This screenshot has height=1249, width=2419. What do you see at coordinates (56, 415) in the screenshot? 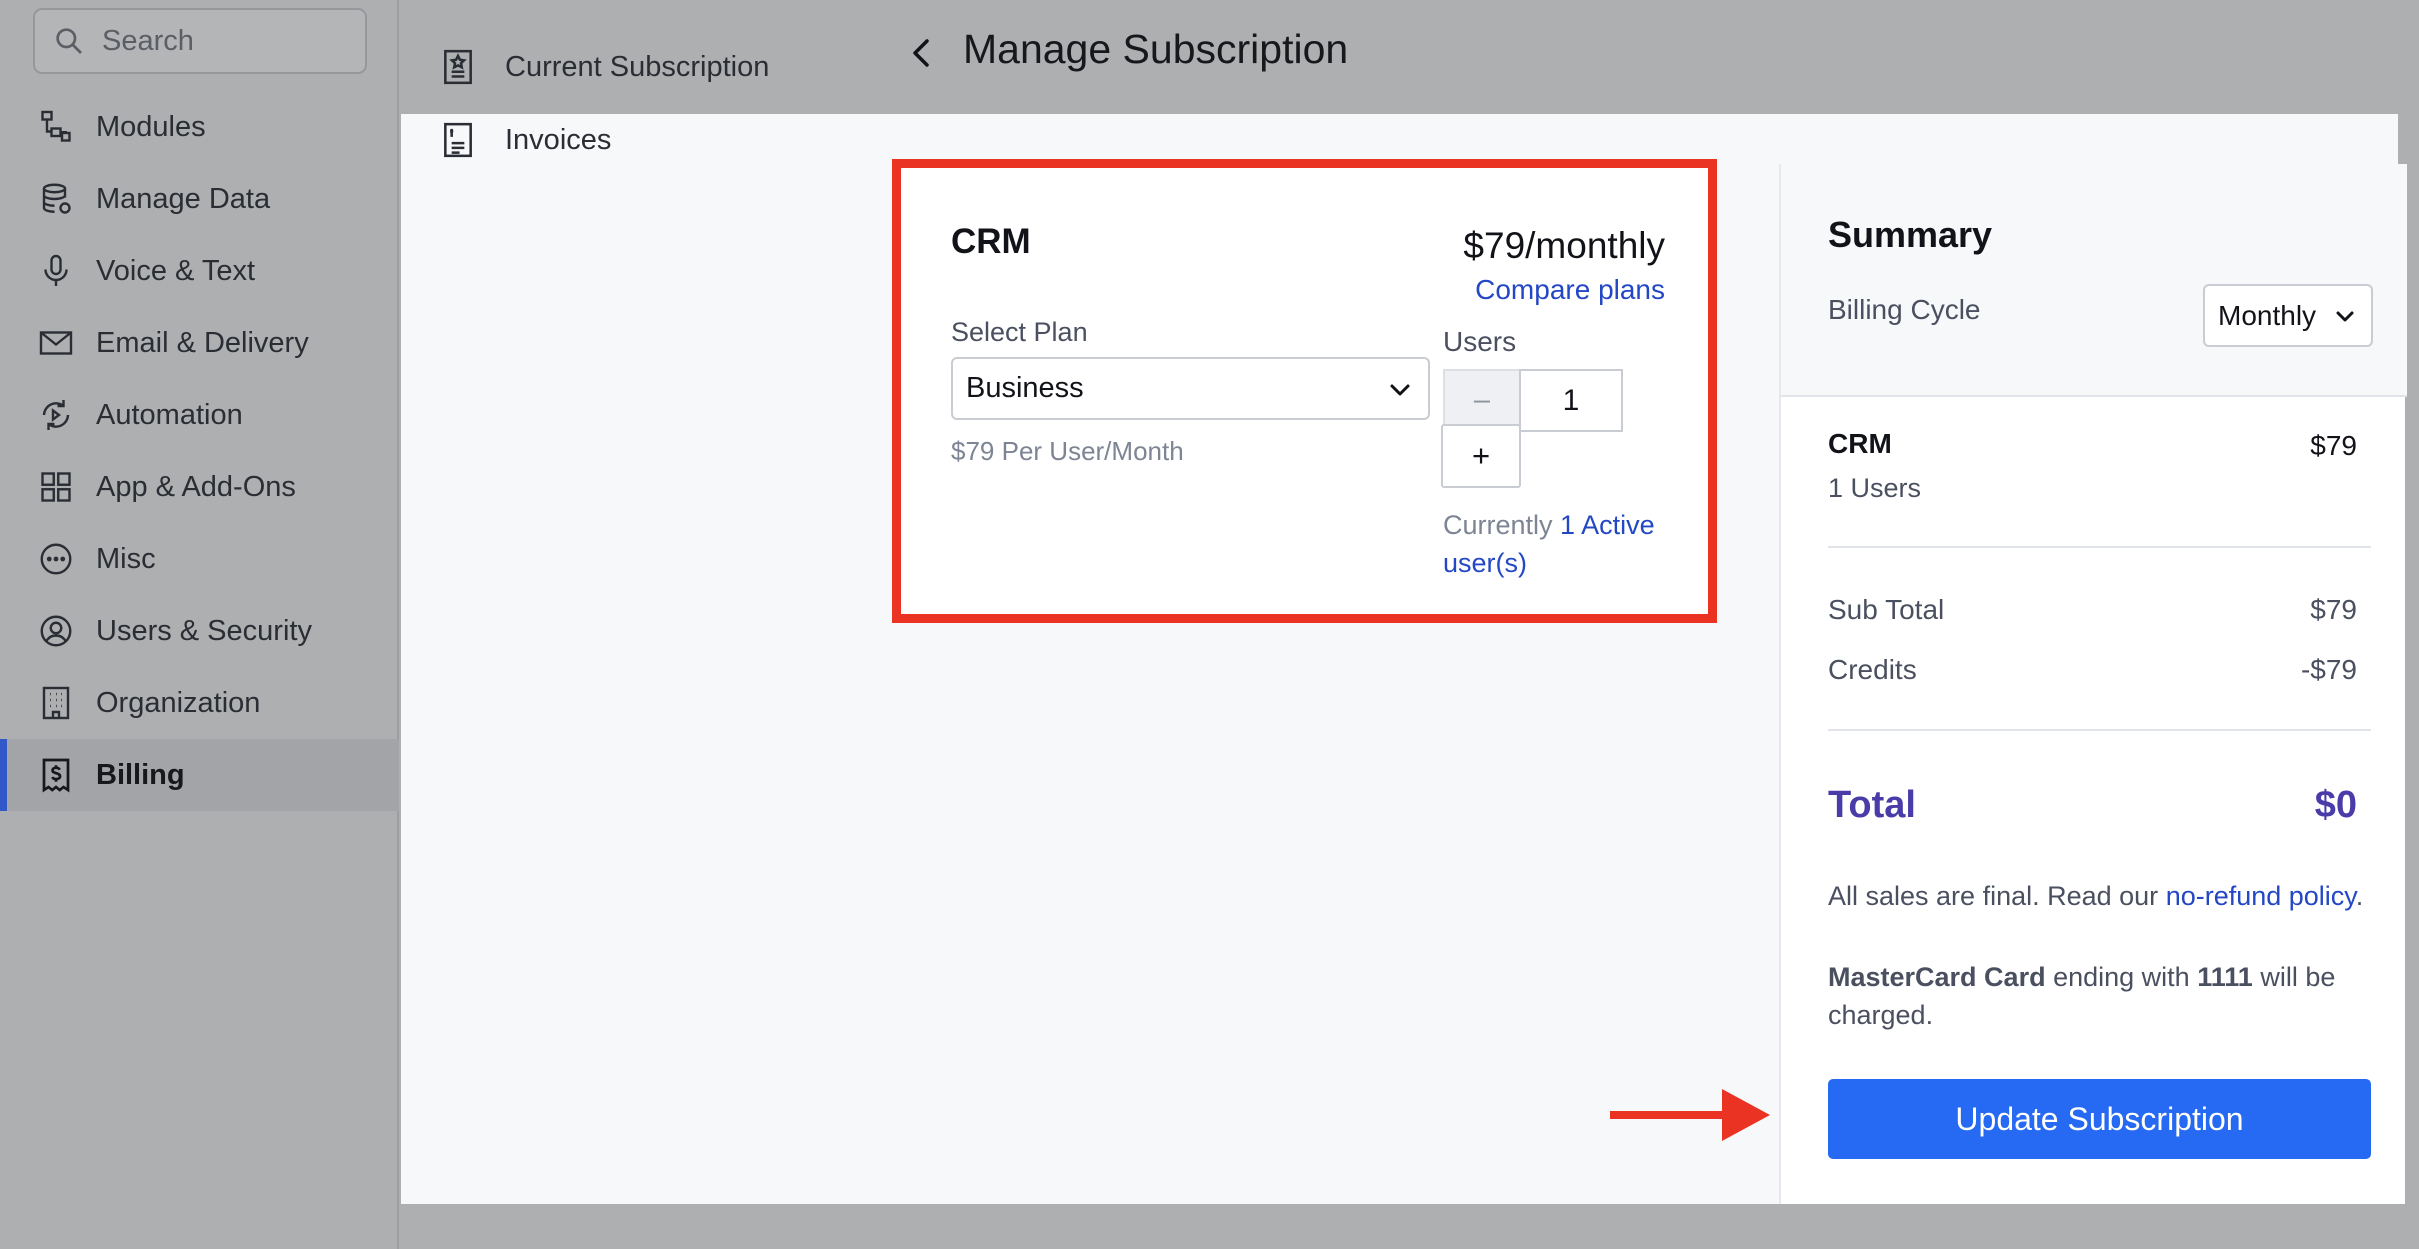
I see `automation-icon` at bounding box center [56, 415].